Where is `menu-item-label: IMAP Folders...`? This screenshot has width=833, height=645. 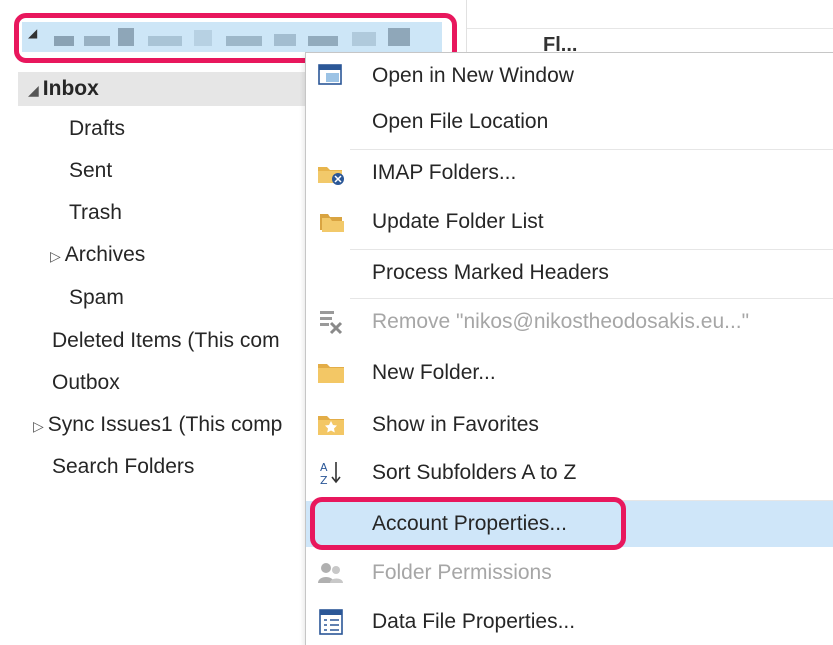 menu-item-label: IMAP Folders... is located at coordinates (444, 172).